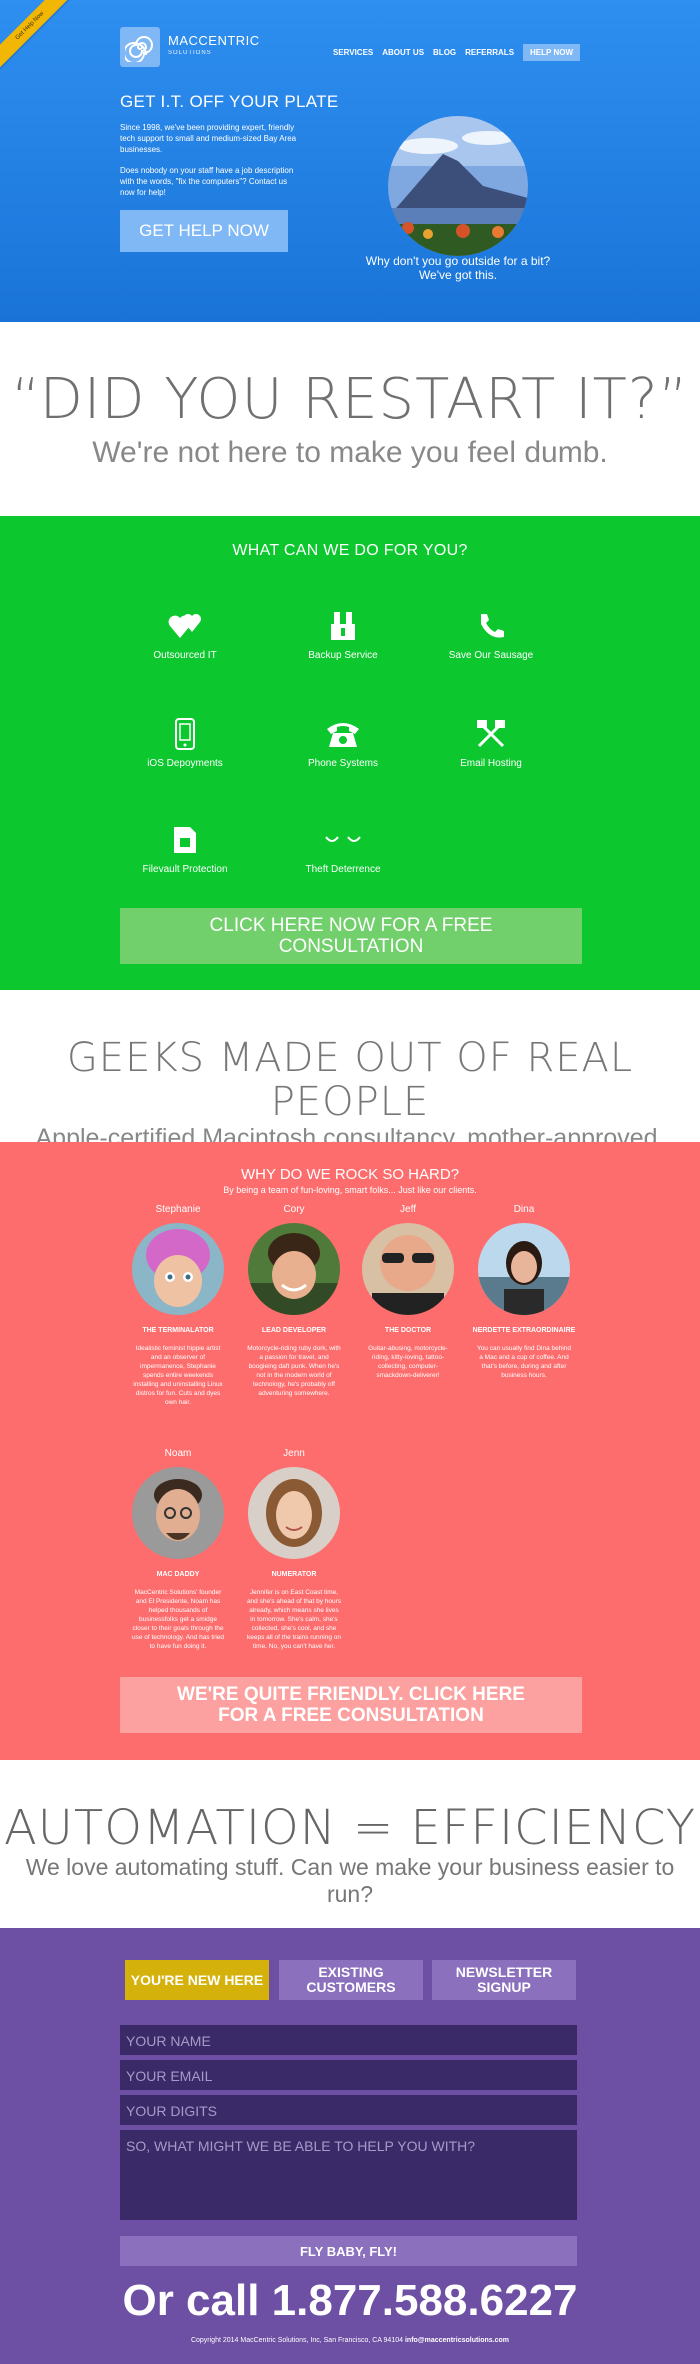 This screenshot has height=2364, width=700. What do you see at coordinates (214, 40) in the screenshot?
I see `logo-title: MACCENTRIC` at bounding box center [214, 40].